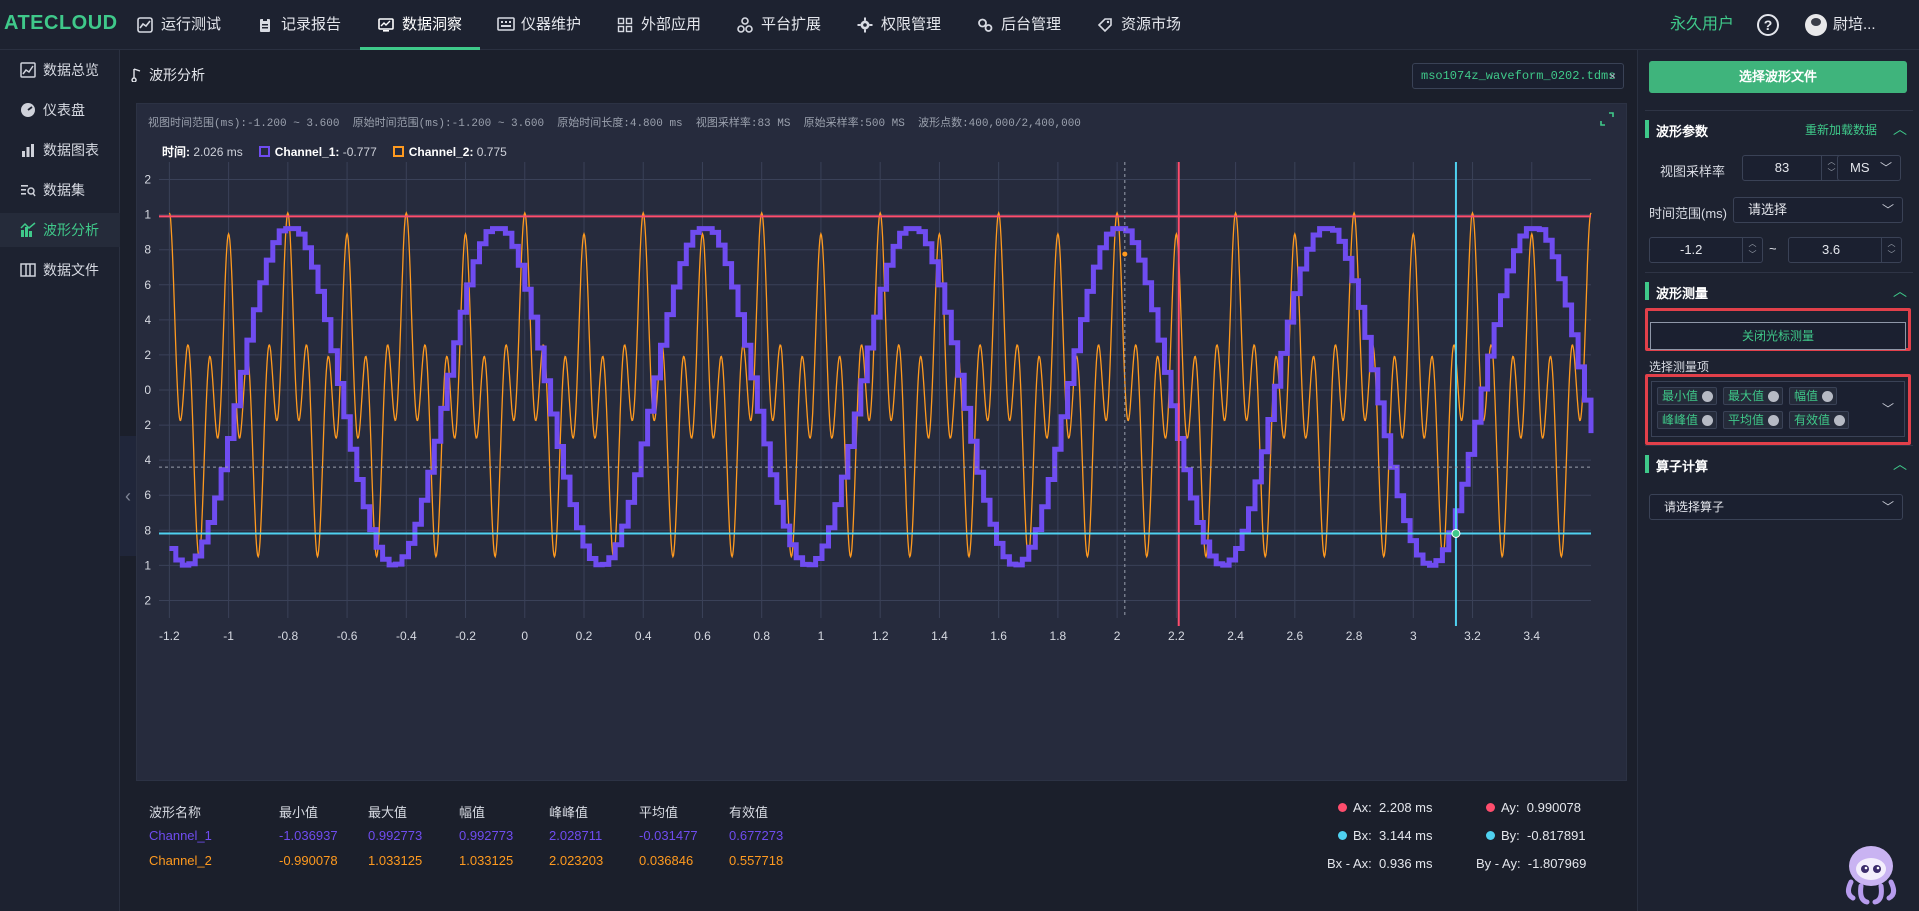 This screenshot has height=911, width=1919. Describe the element at coordinates (1687, 396) in the screenshot. I see `measure-tag-min: 最小值` at that location.